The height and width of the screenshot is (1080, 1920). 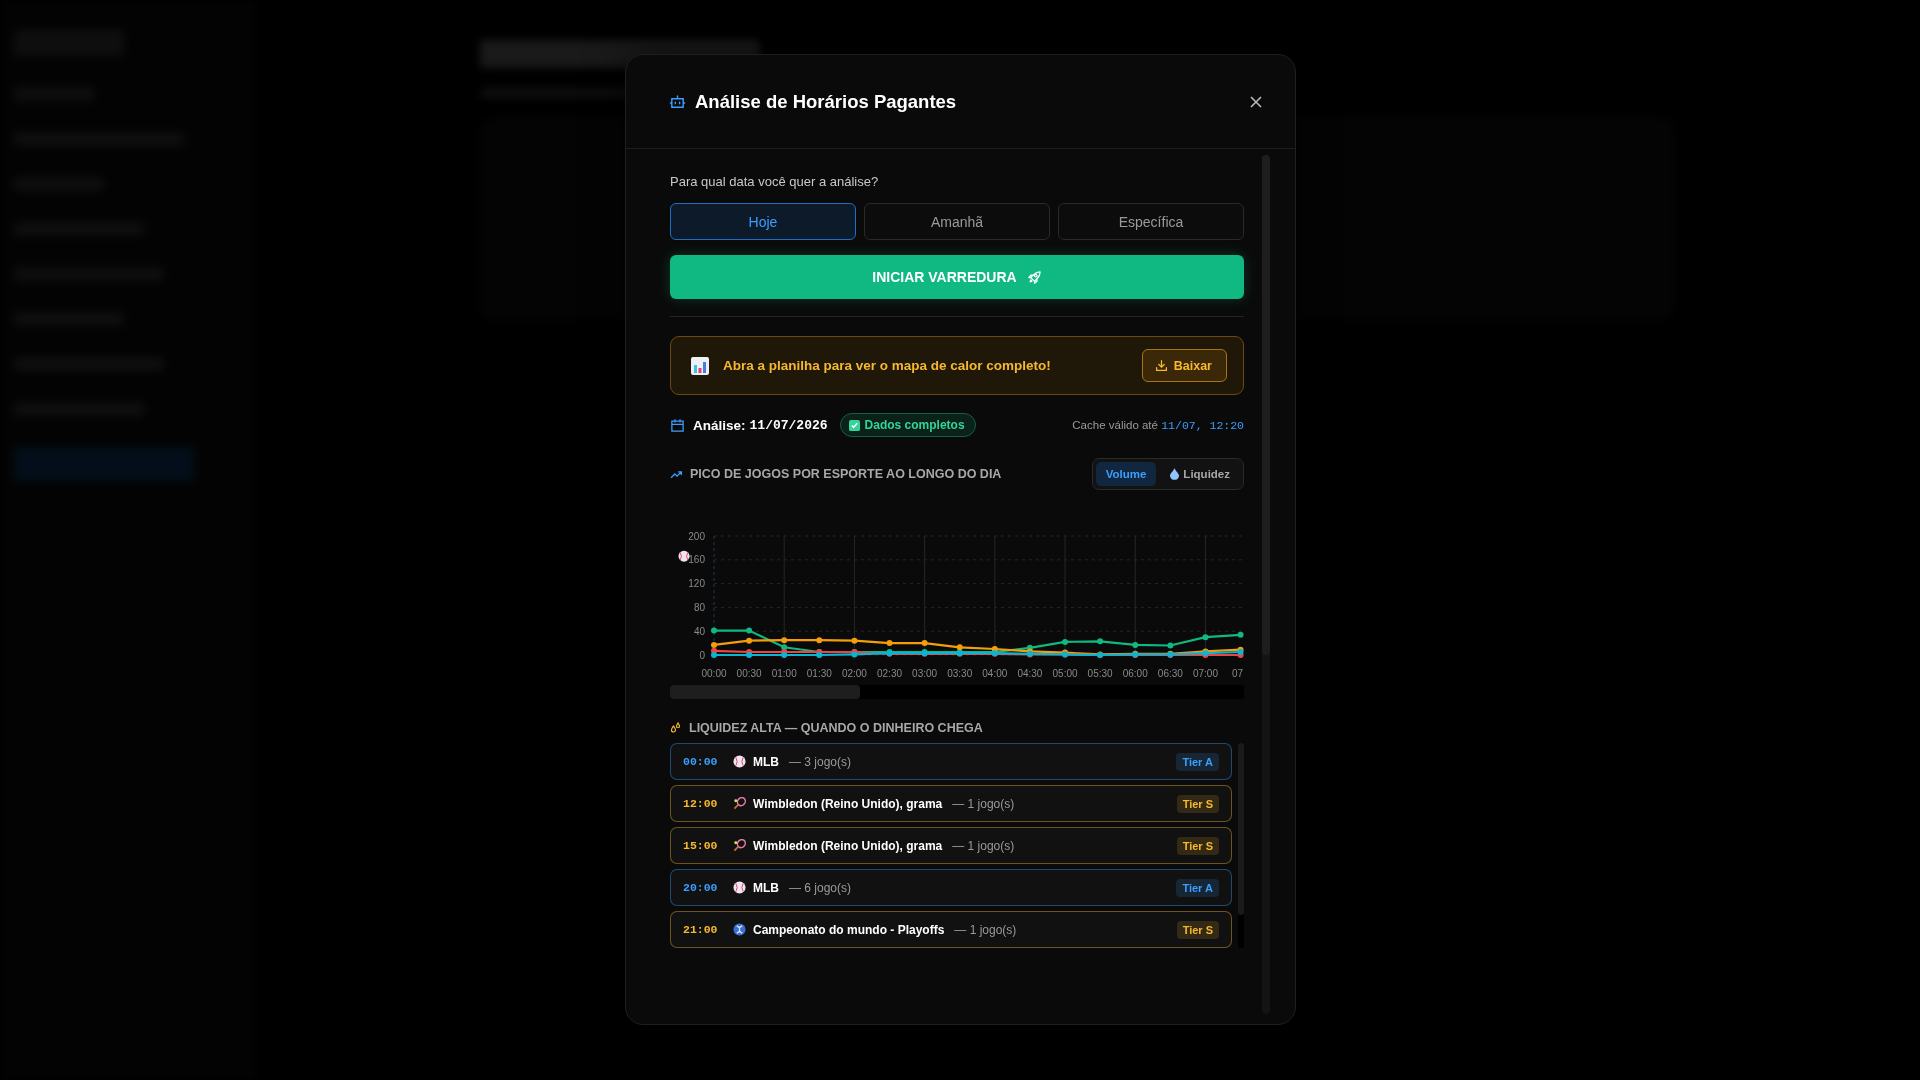 I want to click on y-axis-label: 160, so click(x=696, y=560).